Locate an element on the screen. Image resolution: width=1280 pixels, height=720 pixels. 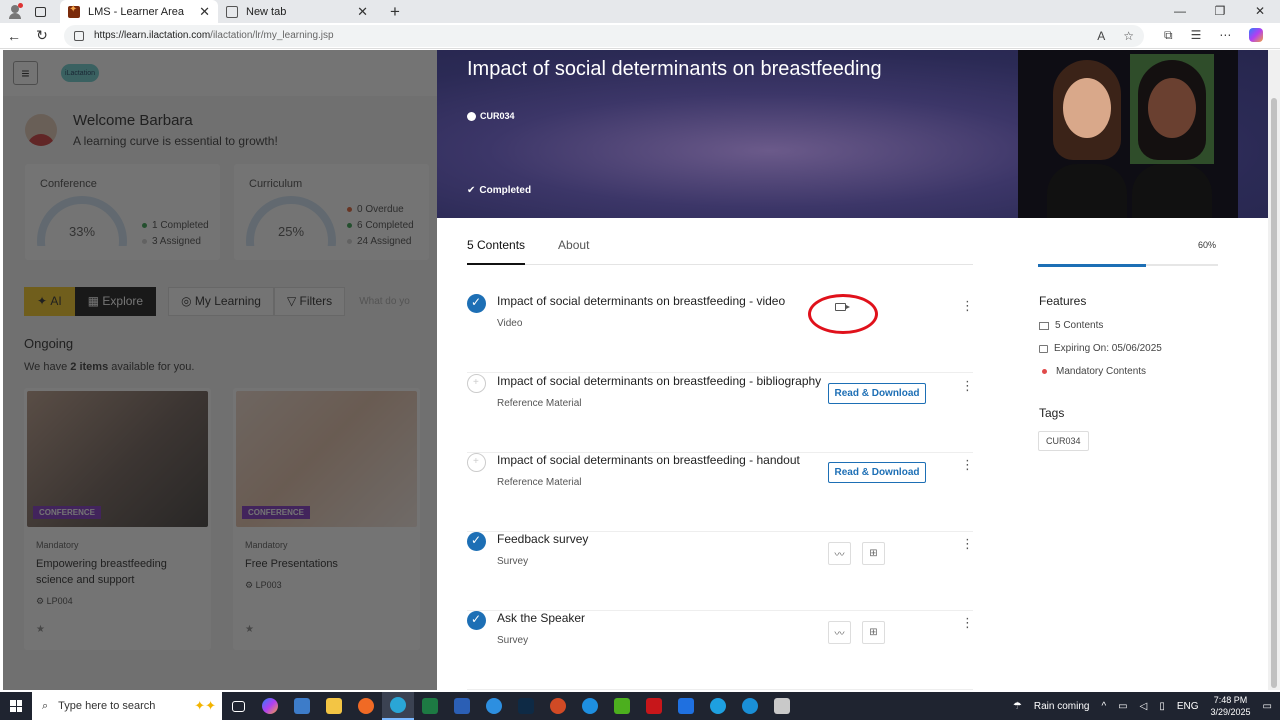
filters-button: ▽ Filters is located at coordinates (309, 301).